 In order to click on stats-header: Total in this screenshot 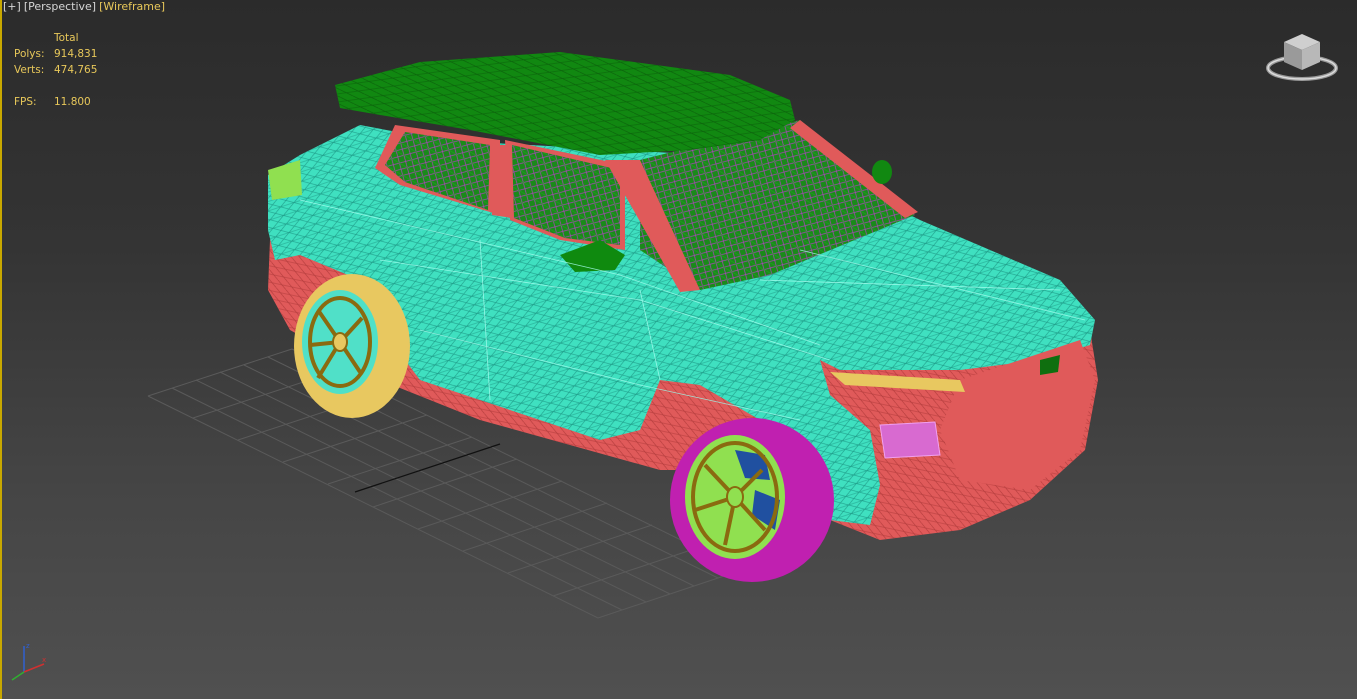, I will do `click(66, 38)`.